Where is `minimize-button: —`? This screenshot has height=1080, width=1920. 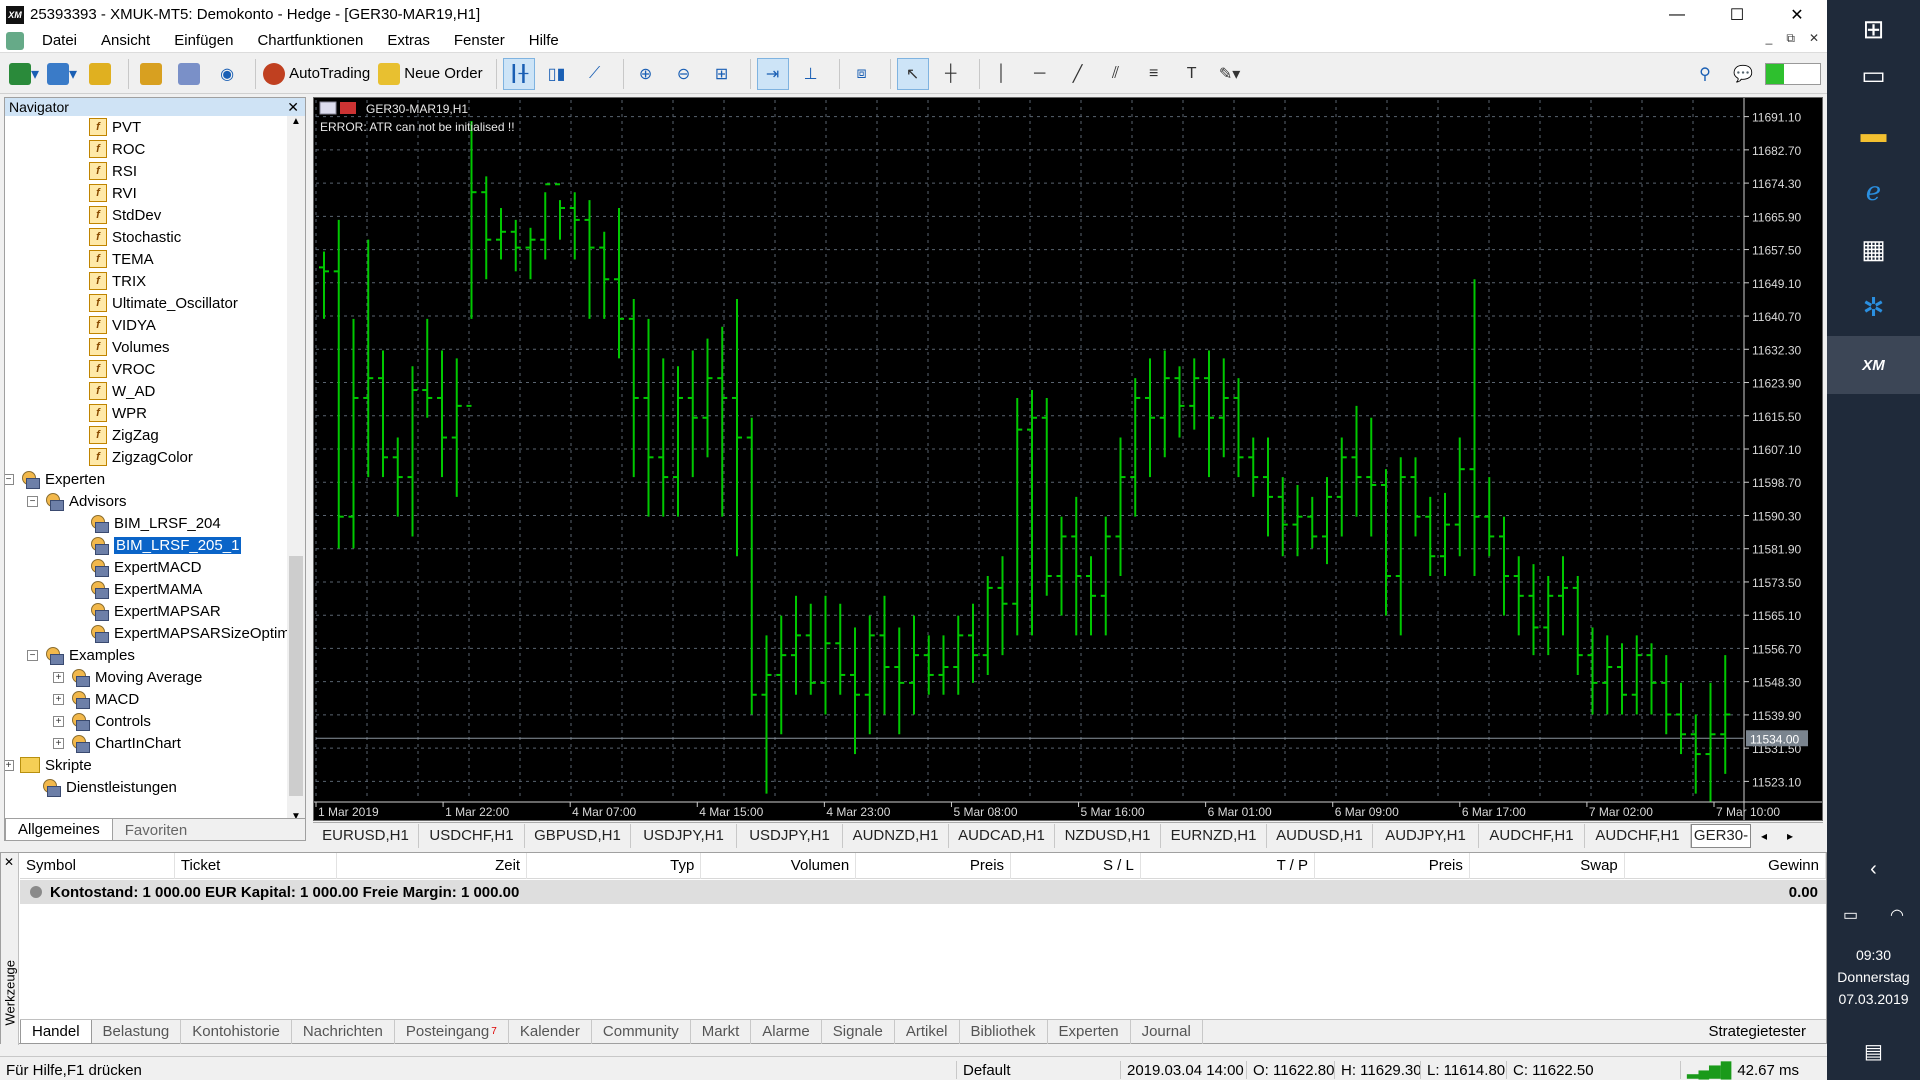
minimize-button: — is located at coordinates (1677, 14).